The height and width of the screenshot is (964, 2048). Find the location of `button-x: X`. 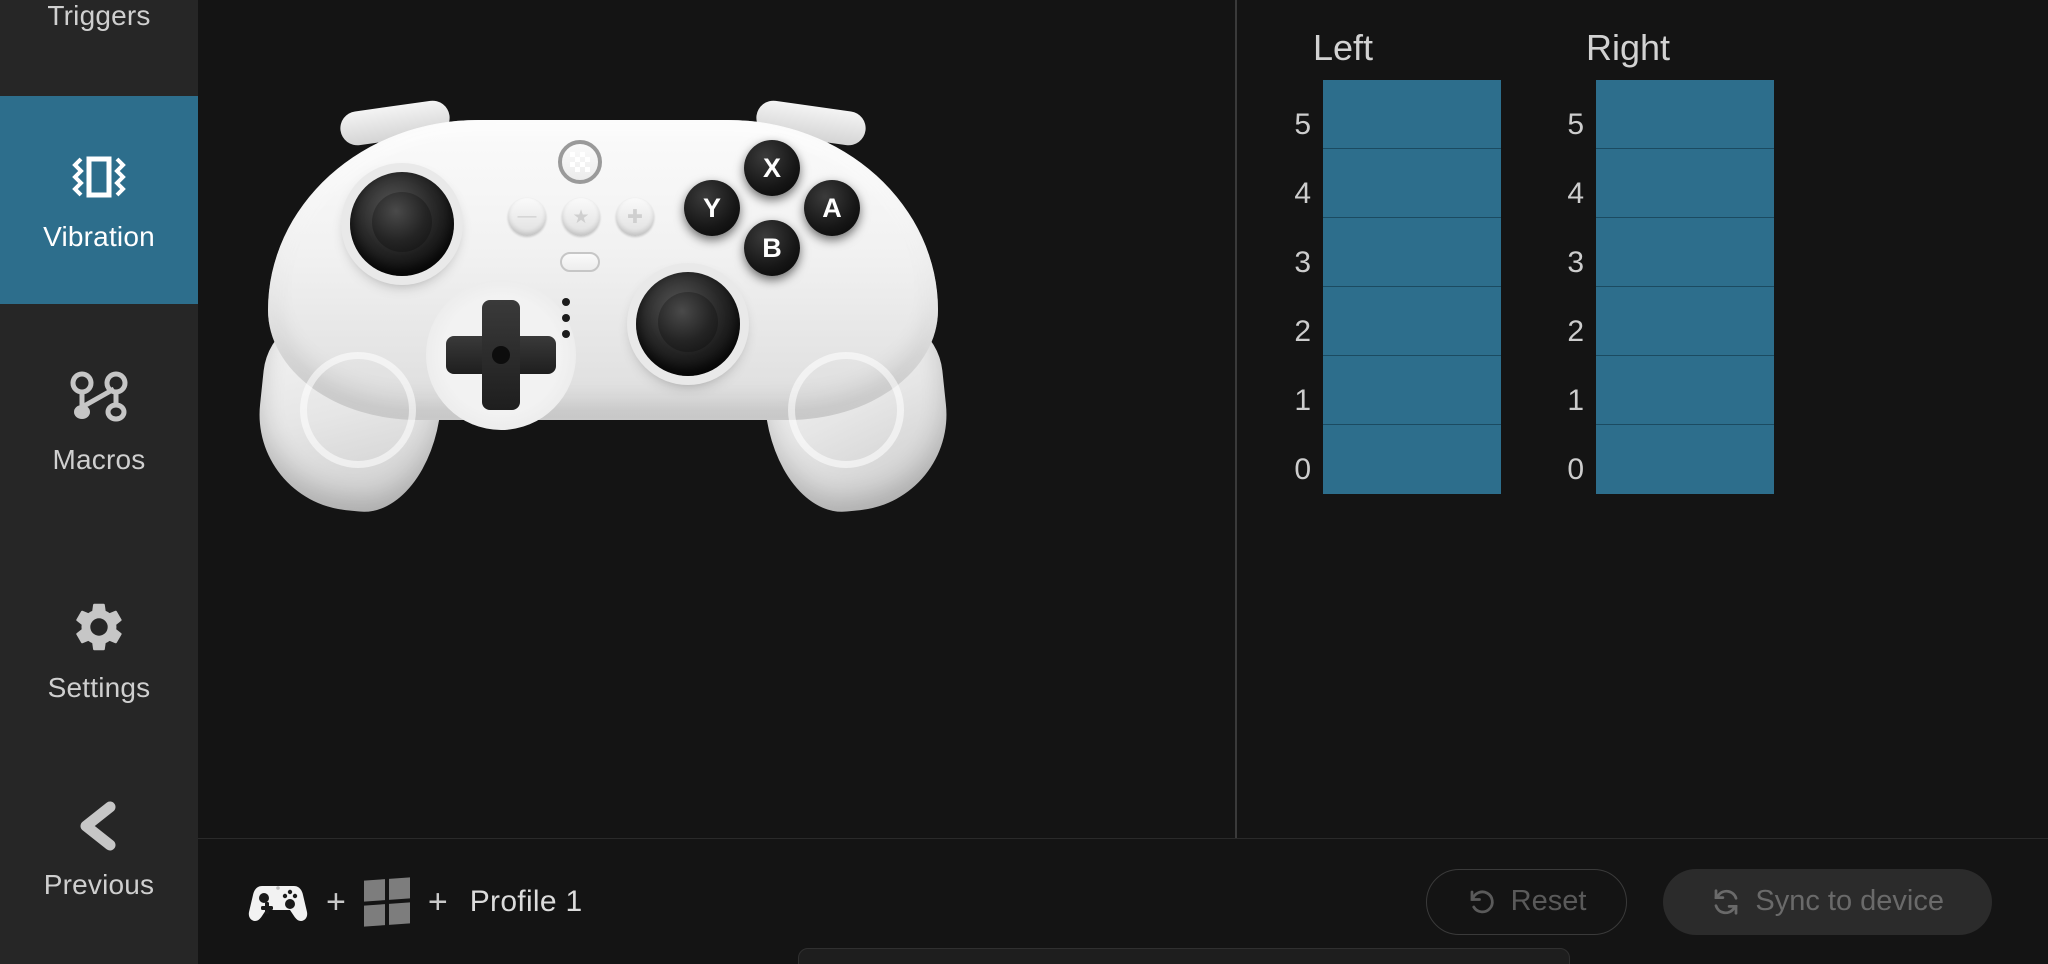

button-x: X is located at coordinates (772, 168).